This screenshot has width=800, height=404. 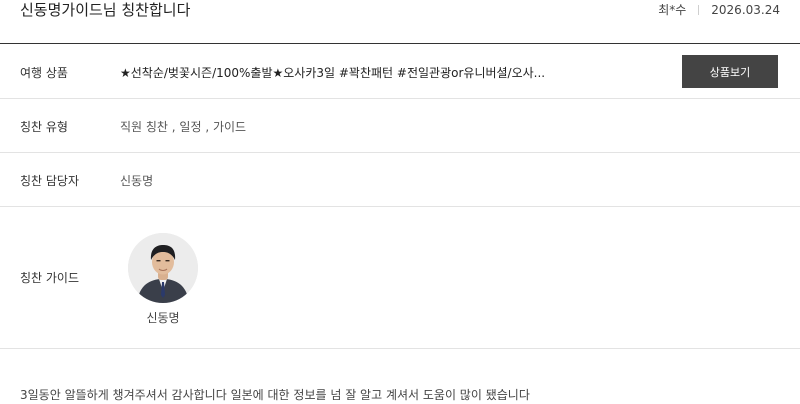 I want to click on product-label: 여행 상품, so click(x=44, y=73).